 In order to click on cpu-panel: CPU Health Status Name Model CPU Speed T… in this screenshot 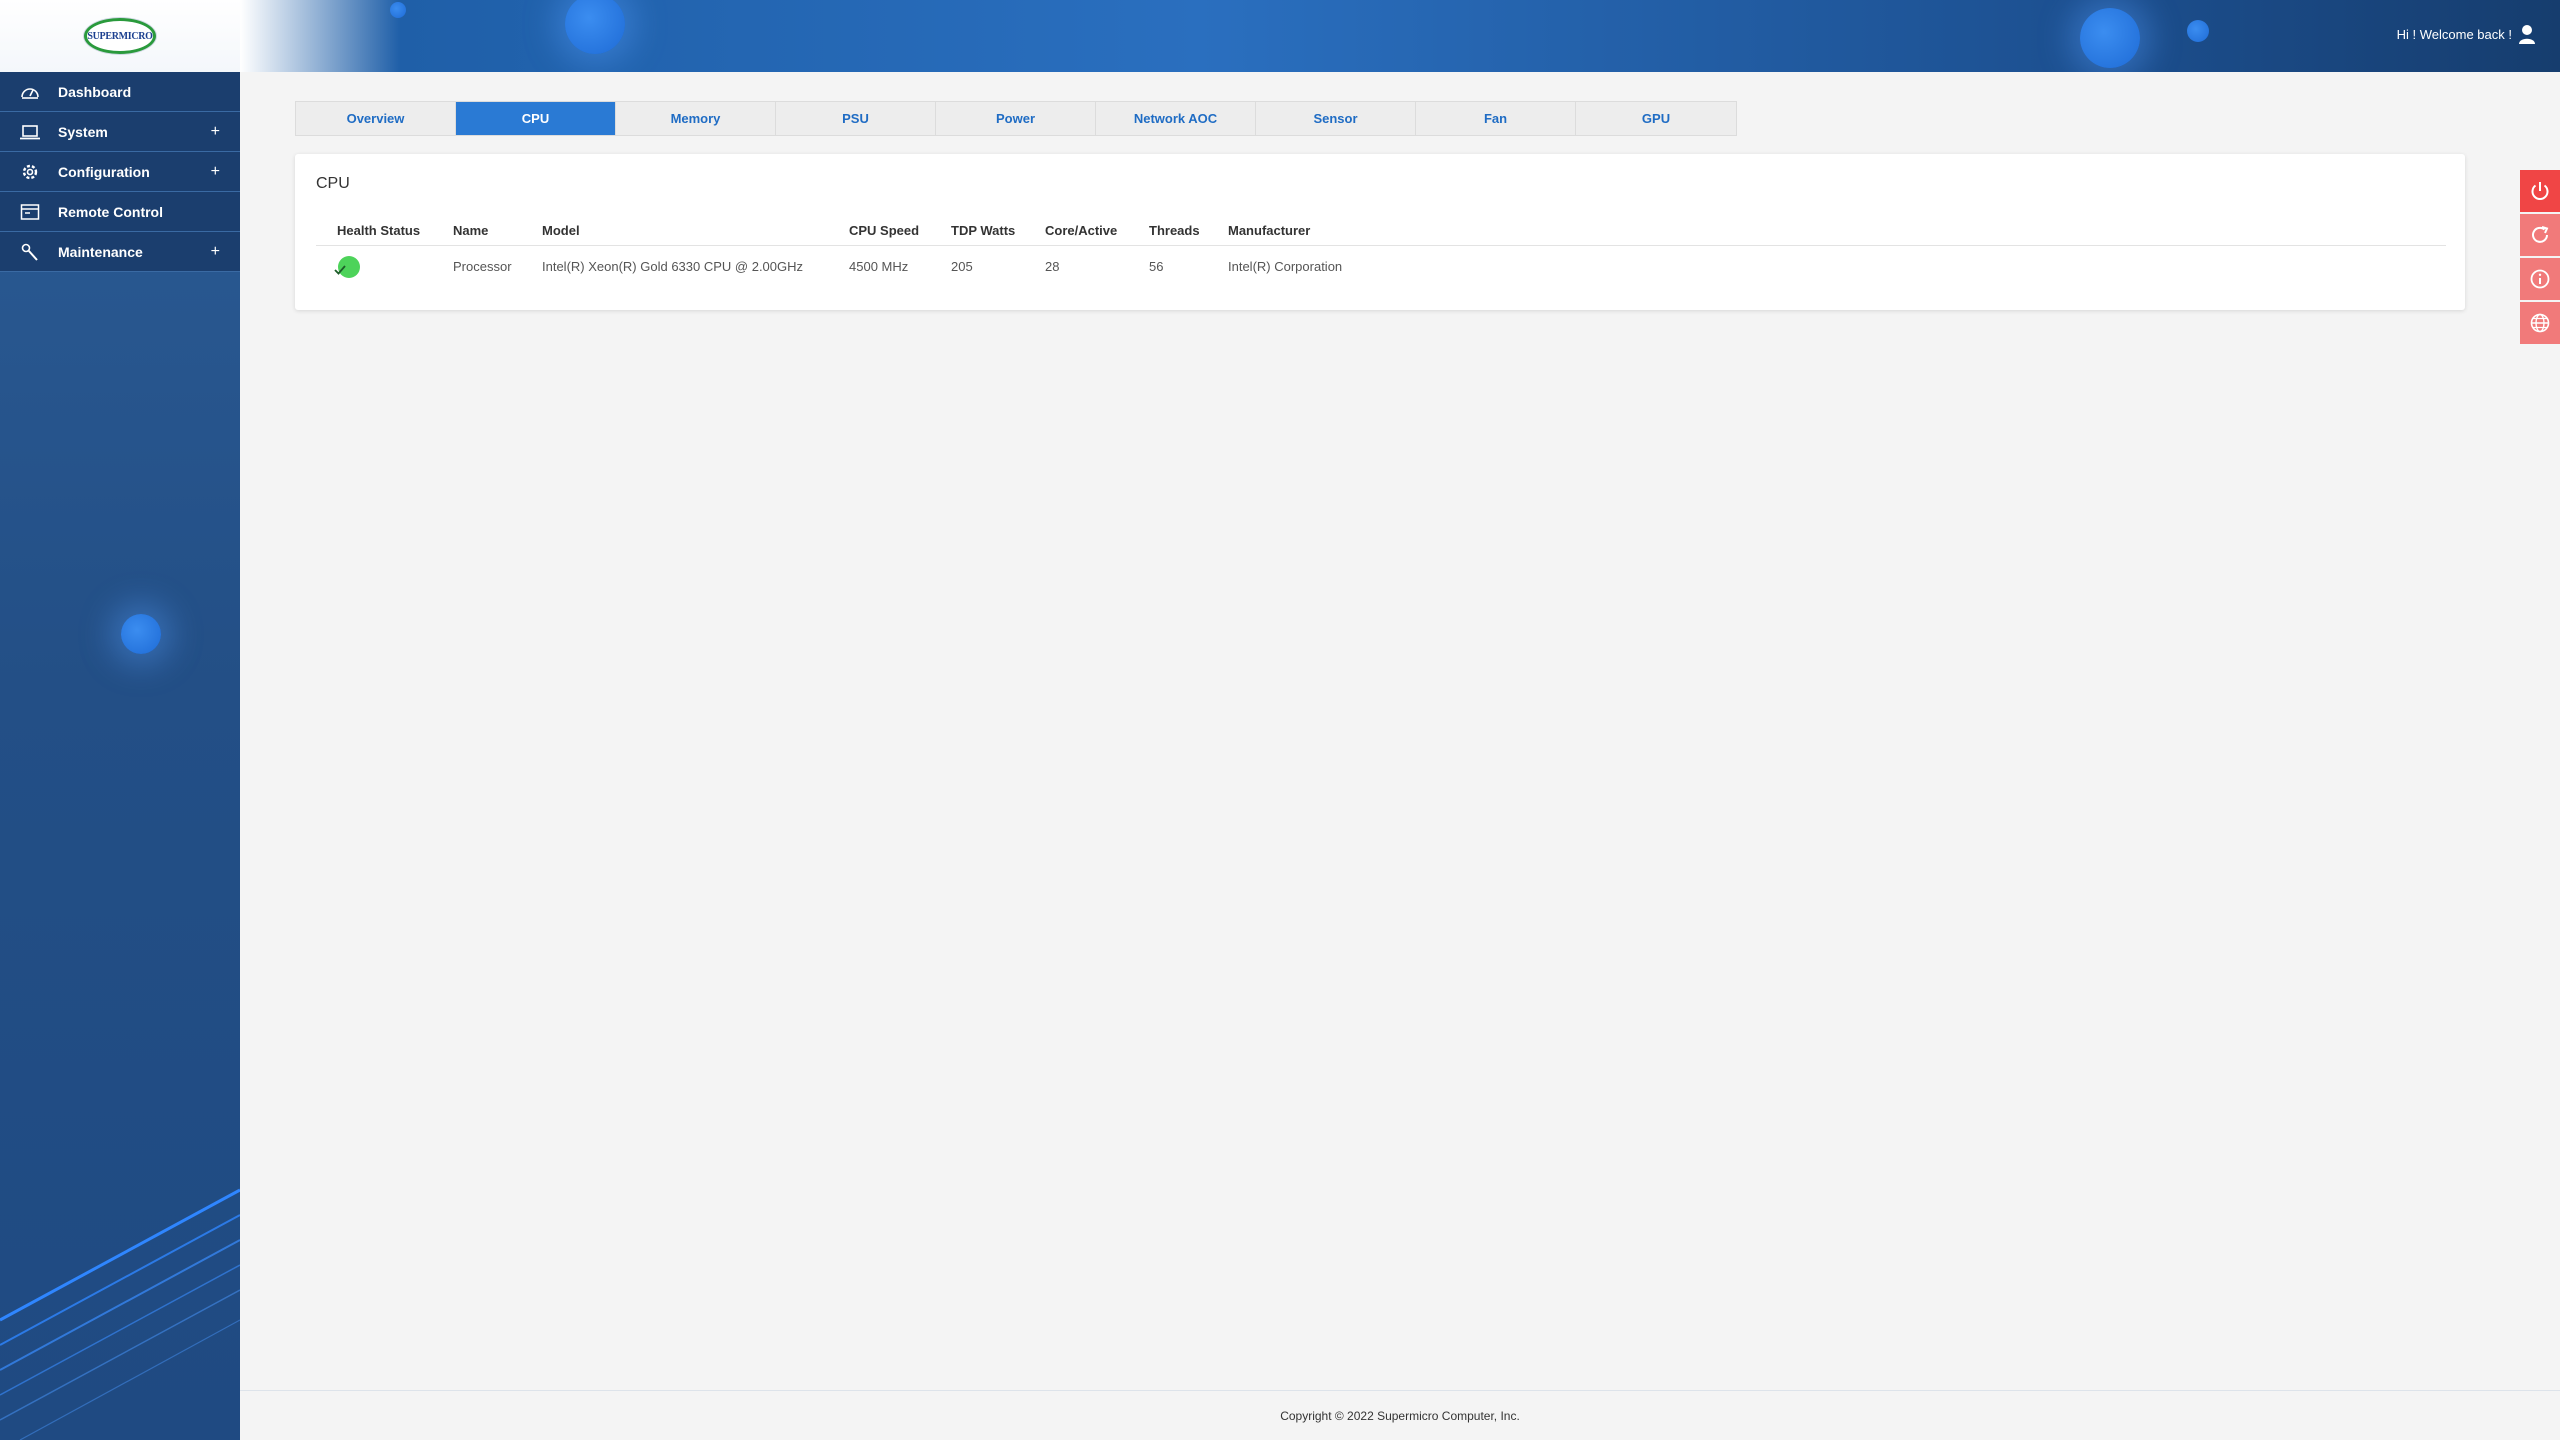, I will do `click(1380, 232)`.